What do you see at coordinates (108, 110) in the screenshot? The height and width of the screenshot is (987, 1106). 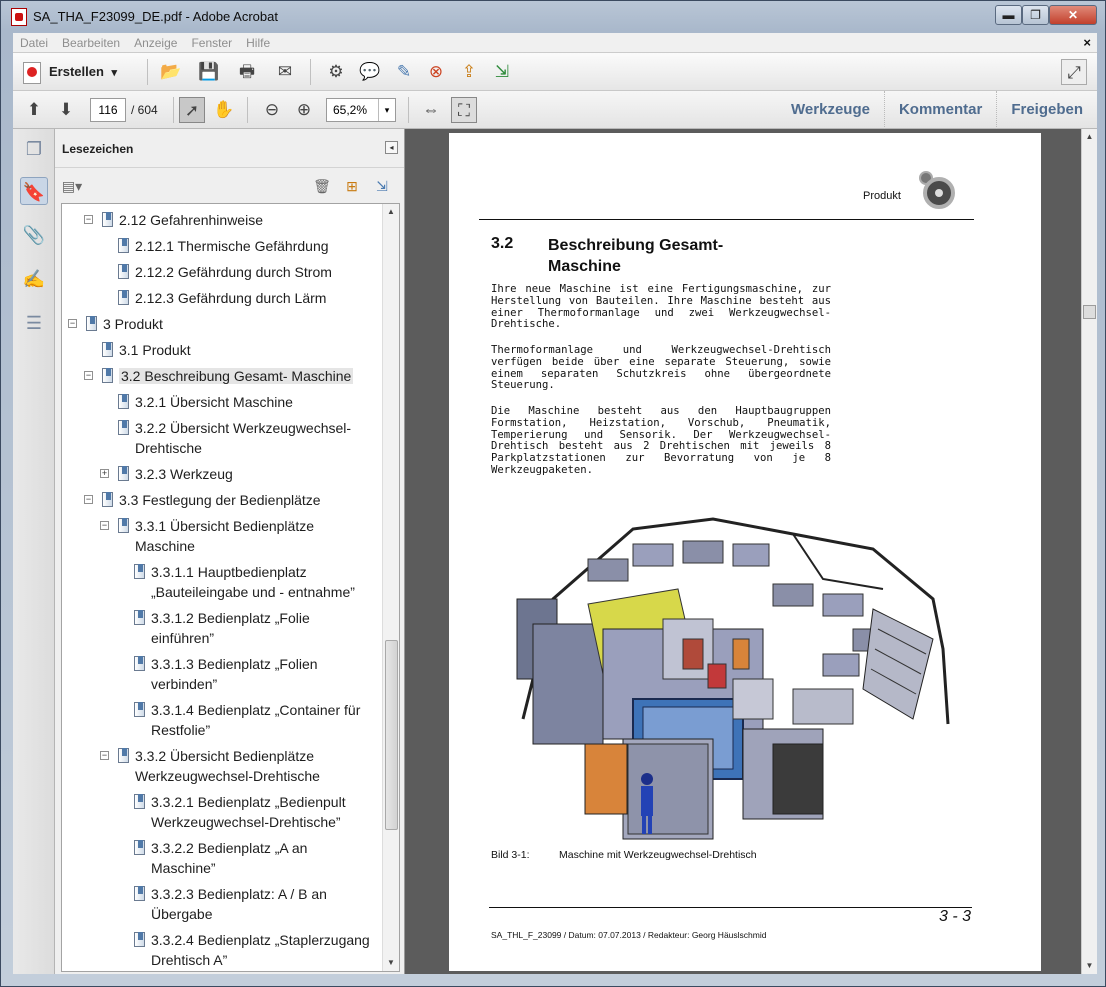 I see `page-number-input: 116` at bounding box center [108, 110].